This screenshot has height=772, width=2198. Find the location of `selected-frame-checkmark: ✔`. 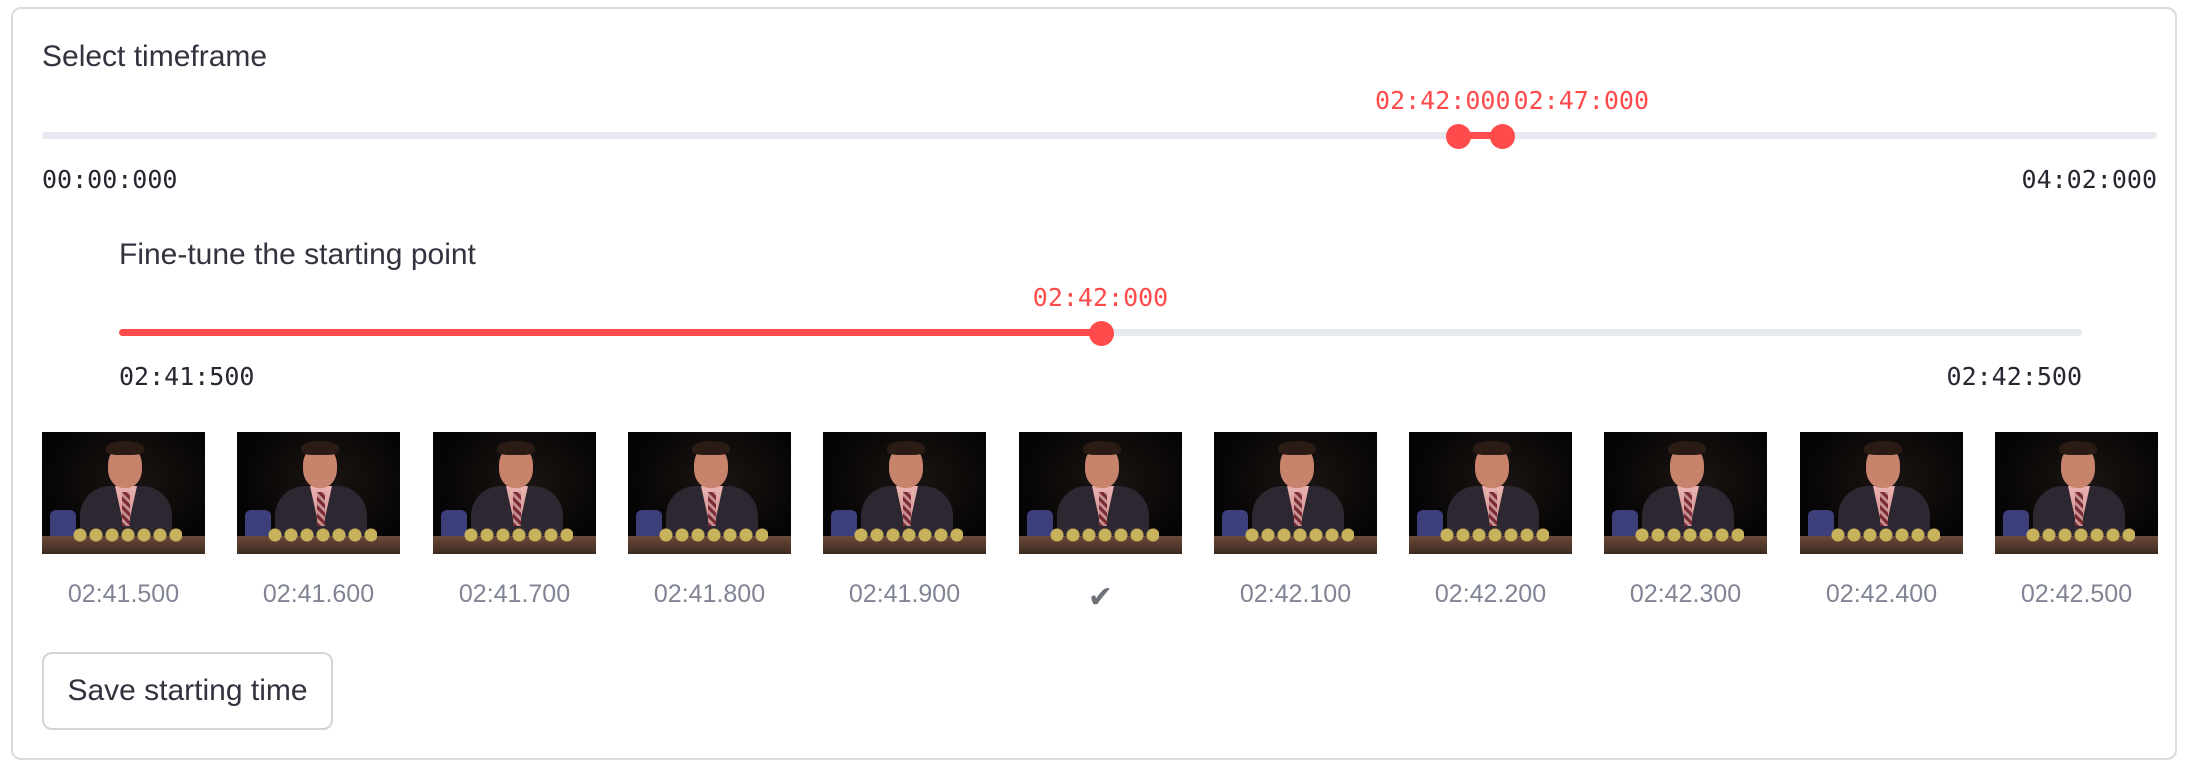

selected-frame-checkmark: ✔ is located at coordinates (1100, 597).